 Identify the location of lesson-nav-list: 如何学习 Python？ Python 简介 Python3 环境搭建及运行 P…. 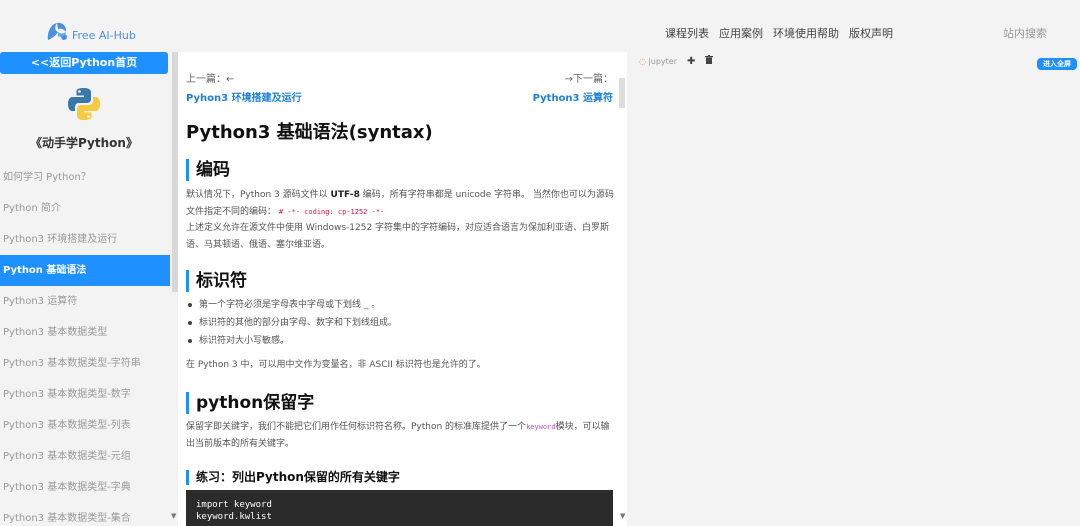
(85, 344).